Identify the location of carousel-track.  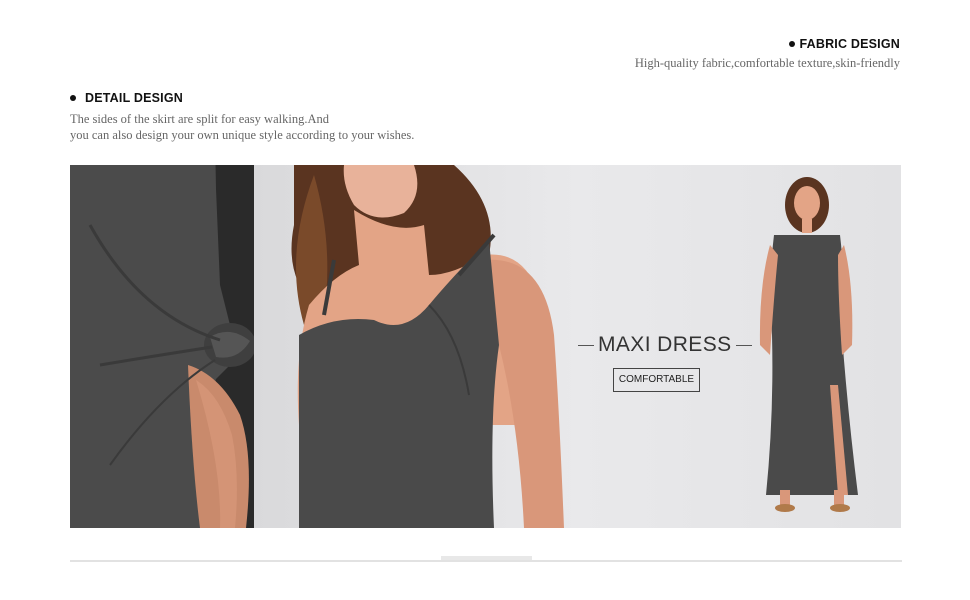
(486, 561).